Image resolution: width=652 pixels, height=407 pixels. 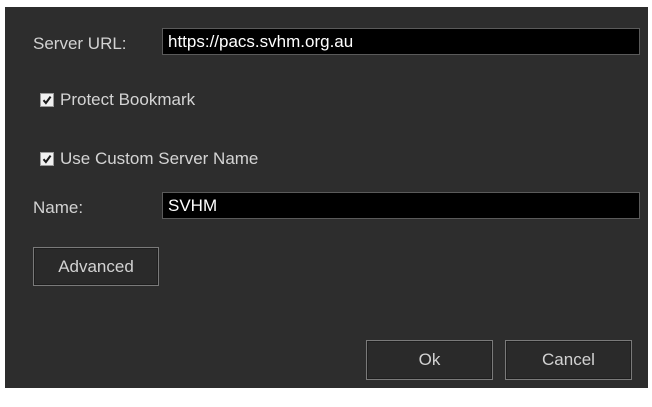 What do you see at coordinates (96, 266) in the screenshot?
I see `advanced-button: Advanced` at bounding box center [96, 266].